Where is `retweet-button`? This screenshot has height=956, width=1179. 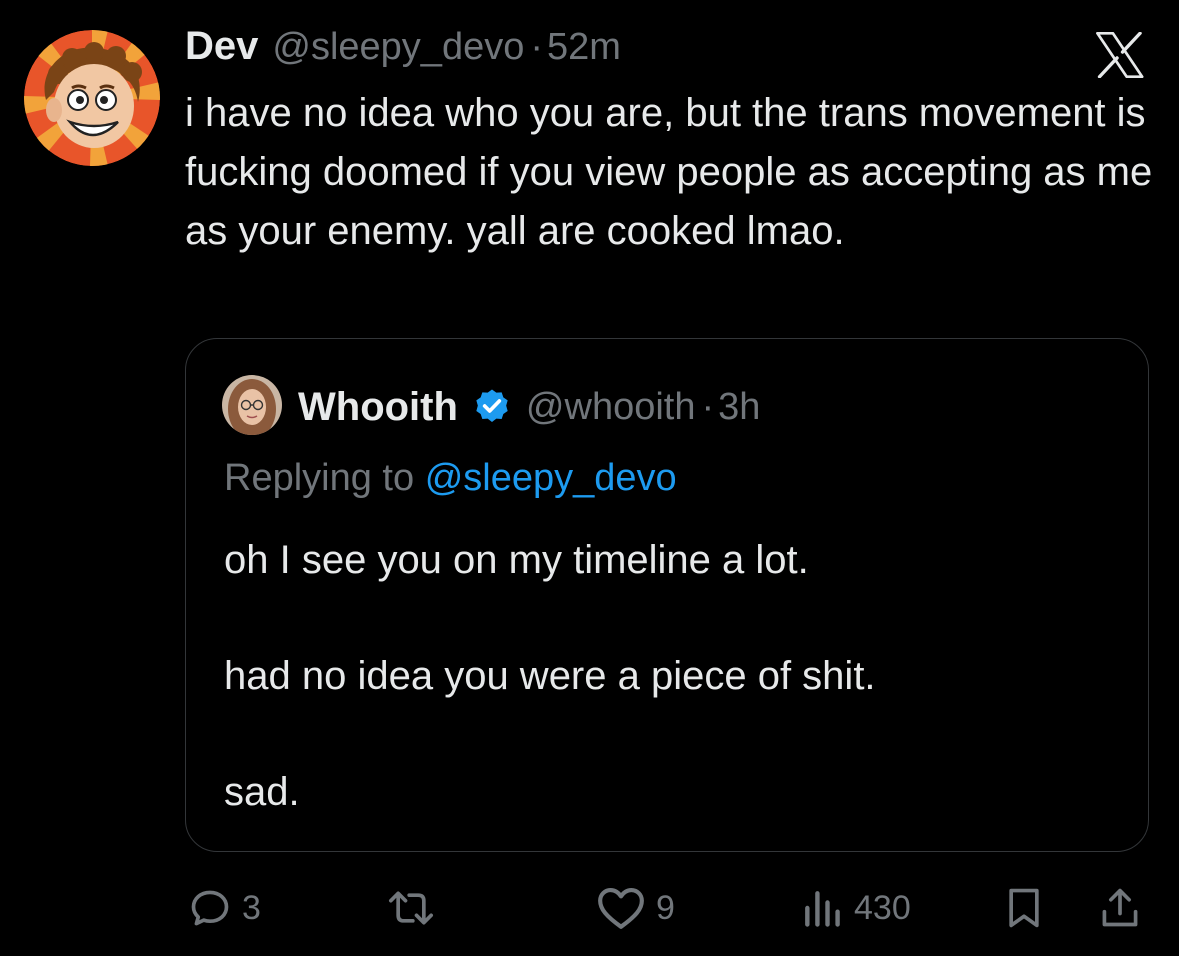
retweet-button is located at coordinates (411, 908).